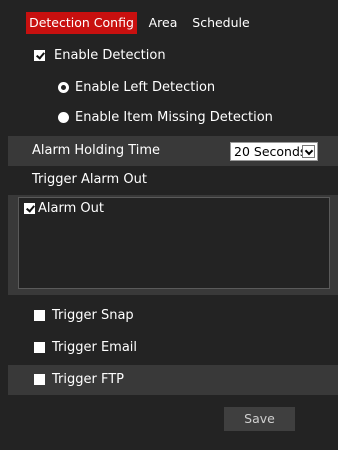 The height and width of the screenshot is (450, 338). What do you see at coordinates (95, 347) in the screenshot?
I see `trigger-email-label: Trigger Email` at bounding box center [95, 347].